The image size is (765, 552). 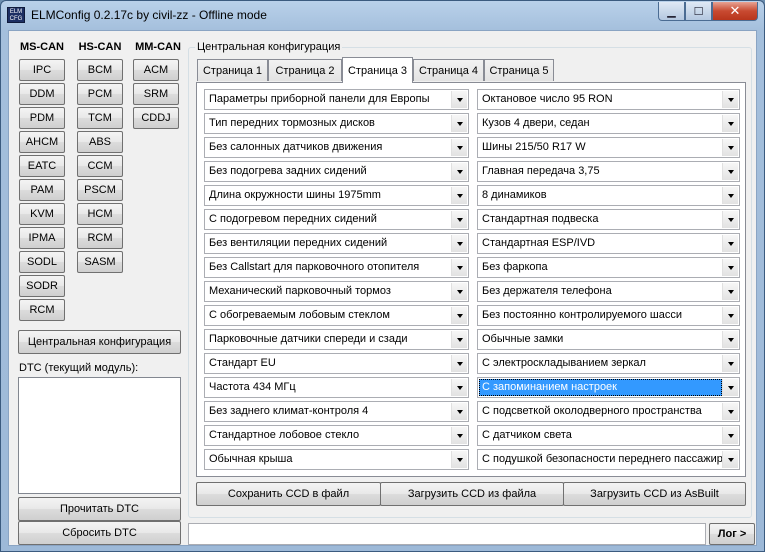 What do you see at coordinates (336, 435) in the screenshot?
I see `config-select-left-15: Стандартное лобовое стекло` at bounding box center [336, 435].